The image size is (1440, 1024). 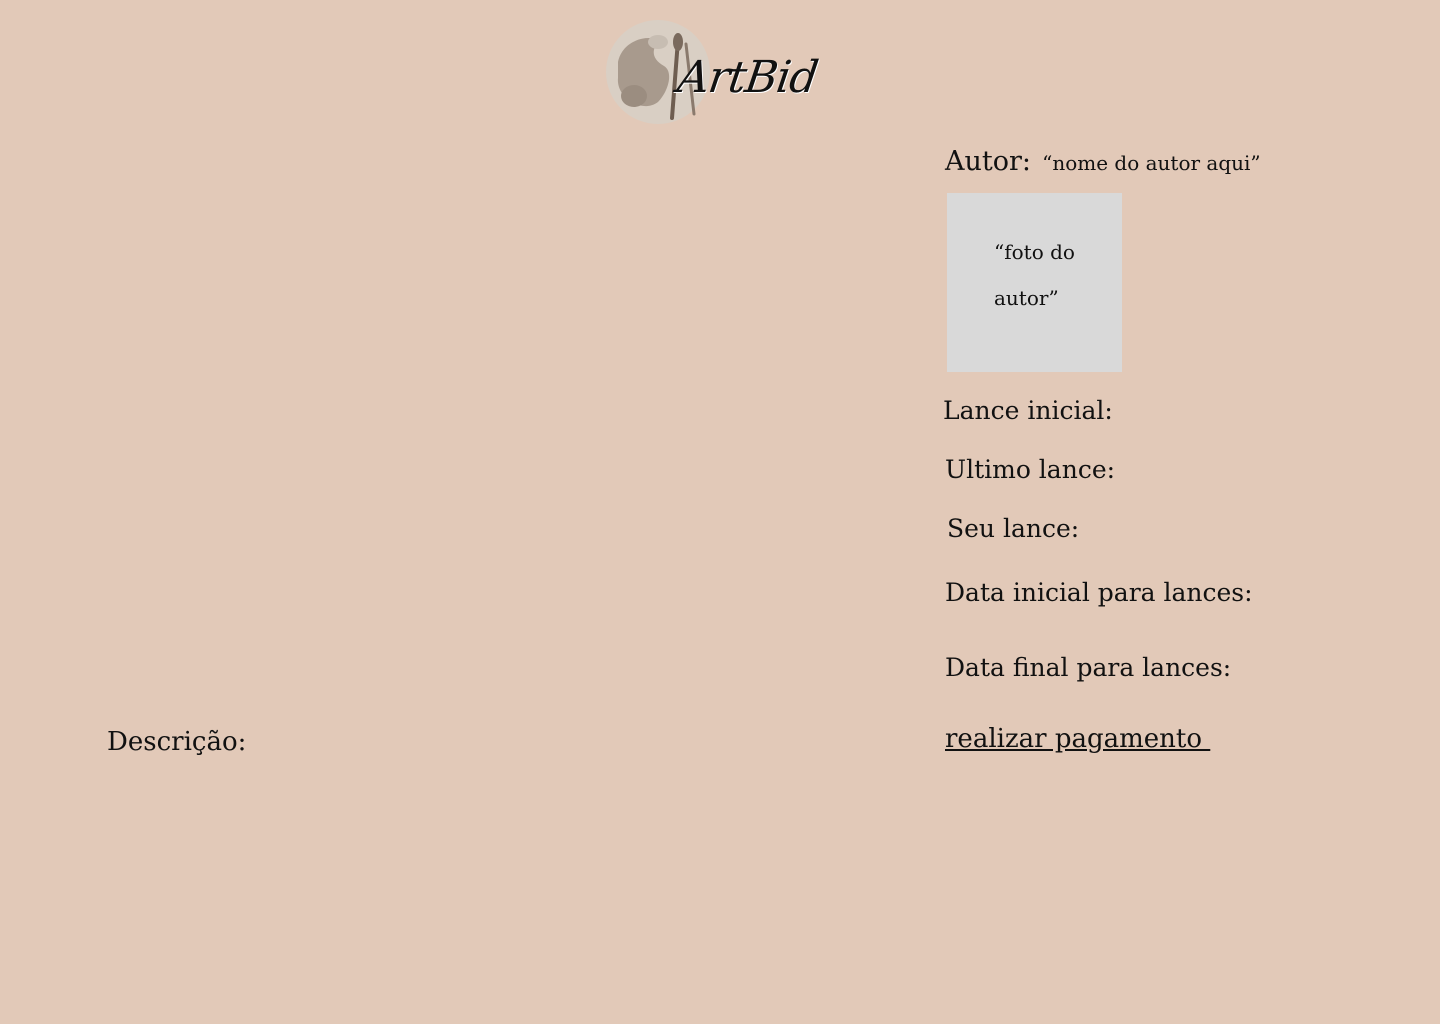 What do you see at coordinates (1151, 163) in the screenshot?
I see `author-name: “nome do autor aqui”` at bounding box center [1151, 163].